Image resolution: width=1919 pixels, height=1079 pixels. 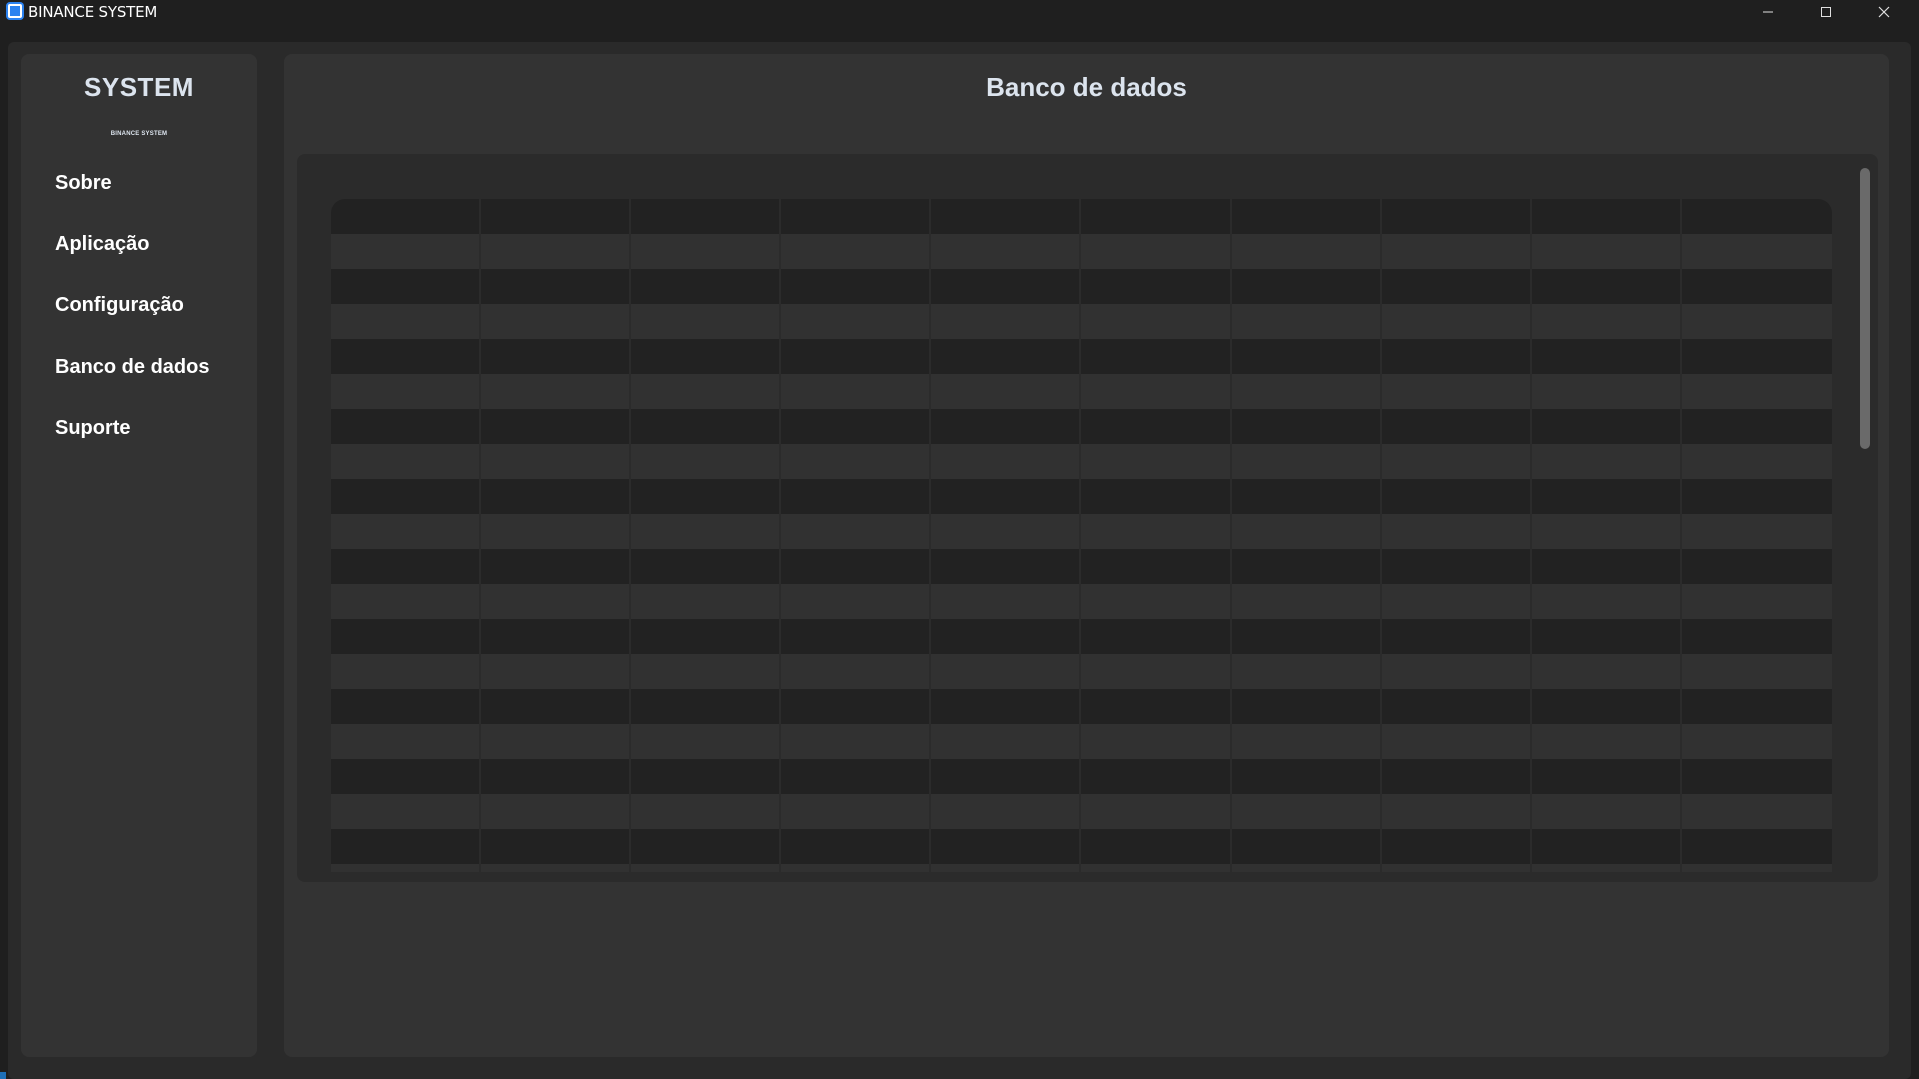 I want to click on sidebar-item-sobre: Sobre, so click(x=83, y=183).